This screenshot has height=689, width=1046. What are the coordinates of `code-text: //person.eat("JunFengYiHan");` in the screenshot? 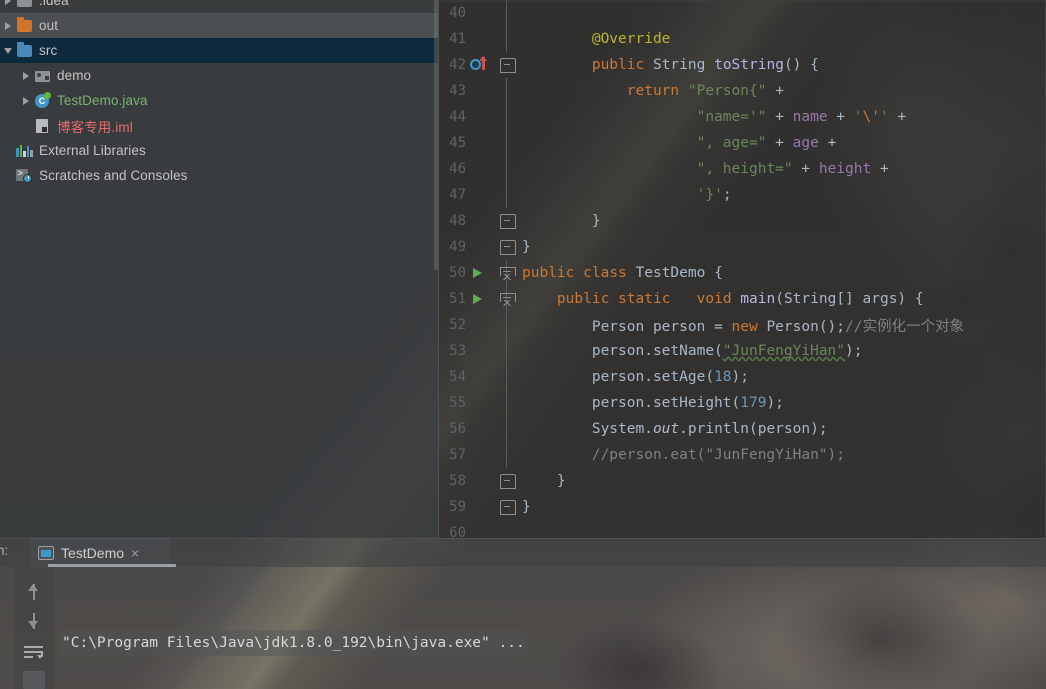 It's located at (680, 455).